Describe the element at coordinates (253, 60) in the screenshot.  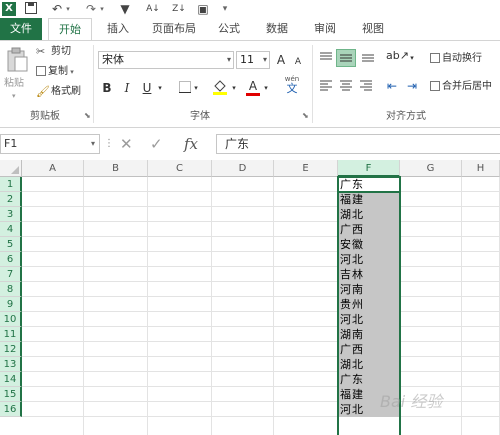
I see `font-size-combo: 11 ▾` at that location.